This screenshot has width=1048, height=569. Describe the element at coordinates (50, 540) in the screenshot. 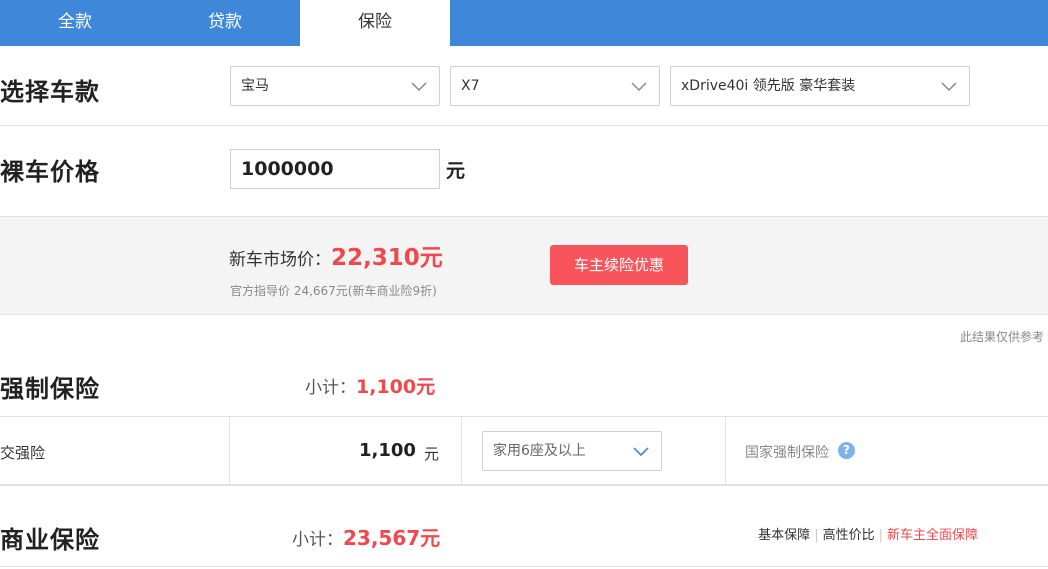

I see `commercial-insurance-title: 商业保险` at that location.